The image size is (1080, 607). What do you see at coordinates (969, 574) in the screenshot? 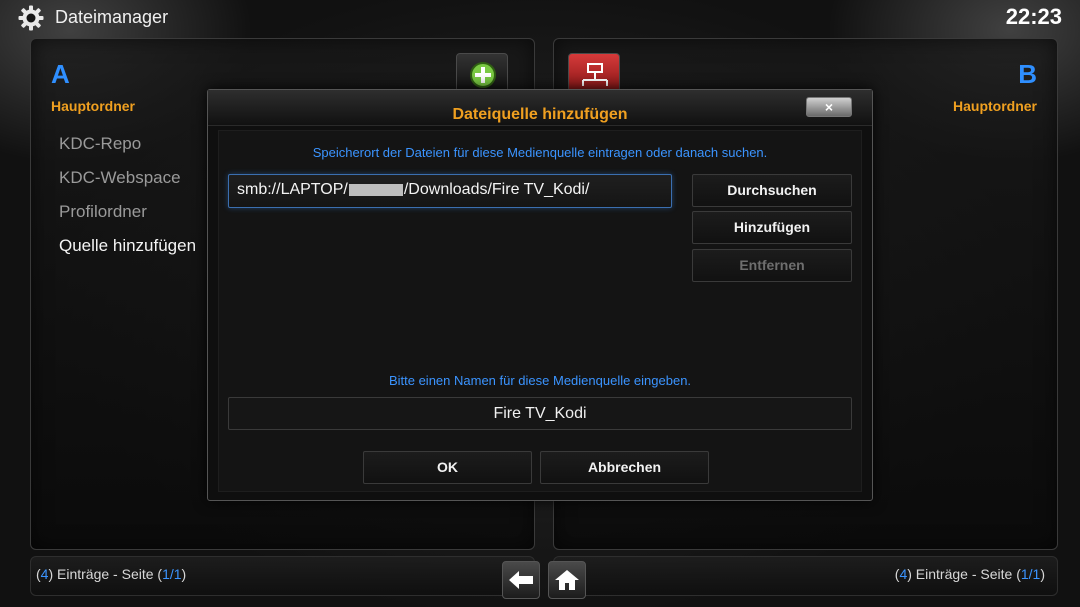
I see `item-count-right: (4) Einträge - Seite (1/1)` at bounding box center [969, 574].